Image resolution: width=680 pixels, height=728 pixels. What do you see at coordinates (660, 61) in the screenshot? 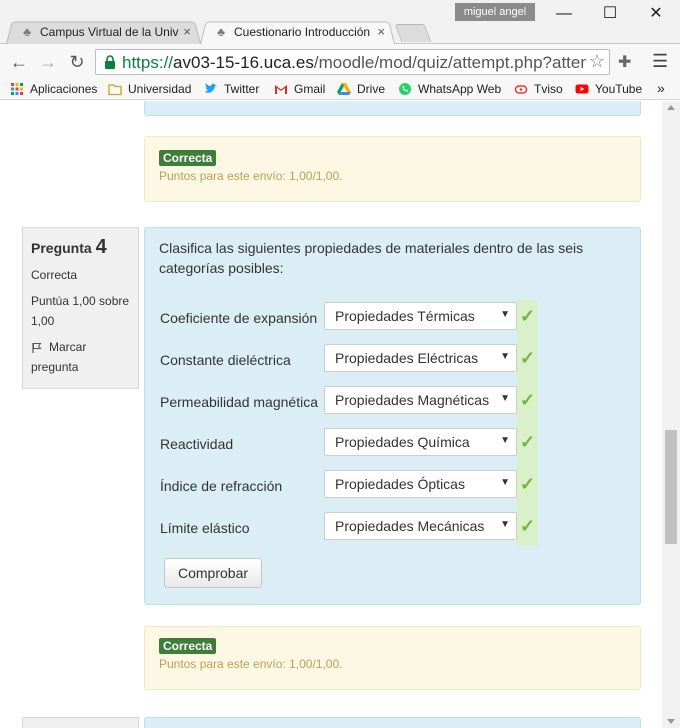
I see `menu-icon: ☰` at bounding box center [660, 61].